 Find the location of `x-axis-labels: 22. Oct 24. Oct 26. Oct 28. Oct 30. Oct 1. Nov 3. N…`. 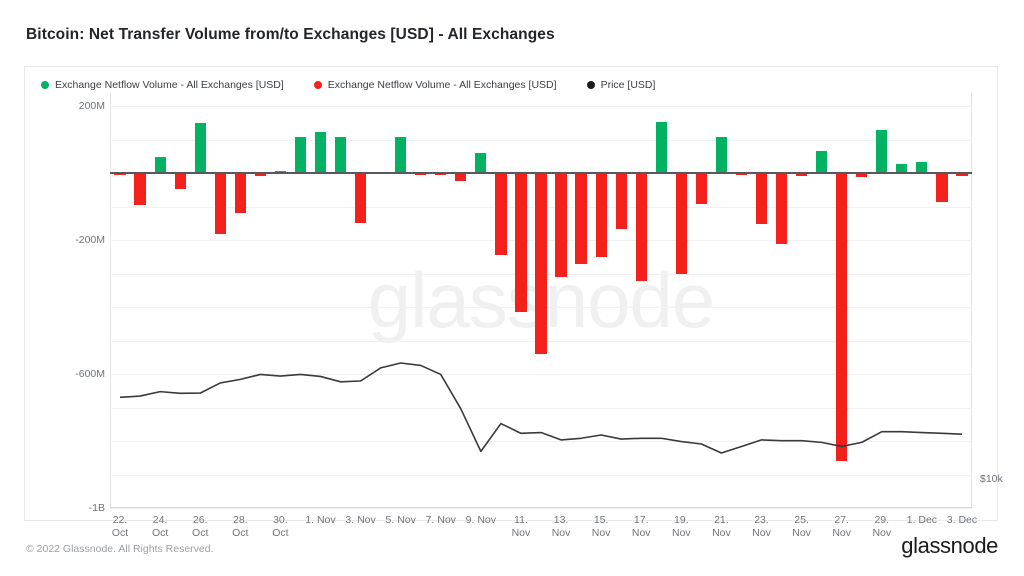

x-axis-labels: 22. Oct 24. Oct 26. Oct 28. Oct 30. Oct 1. Nov 3. N… is located at coordinates (543, 534).